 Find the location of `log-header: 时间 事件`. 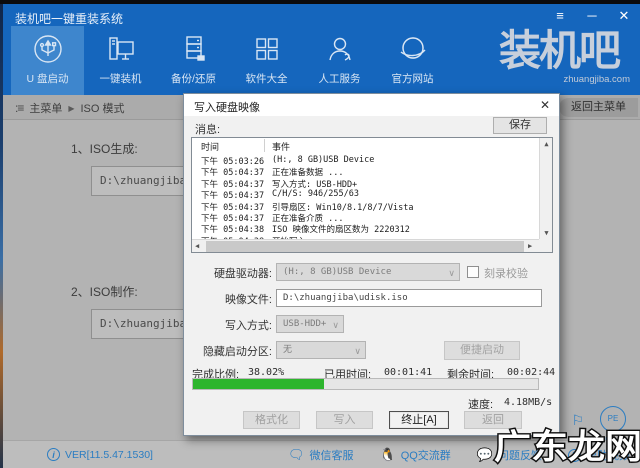

log-header: 时间 事件 is located at coordinates (372, 145).